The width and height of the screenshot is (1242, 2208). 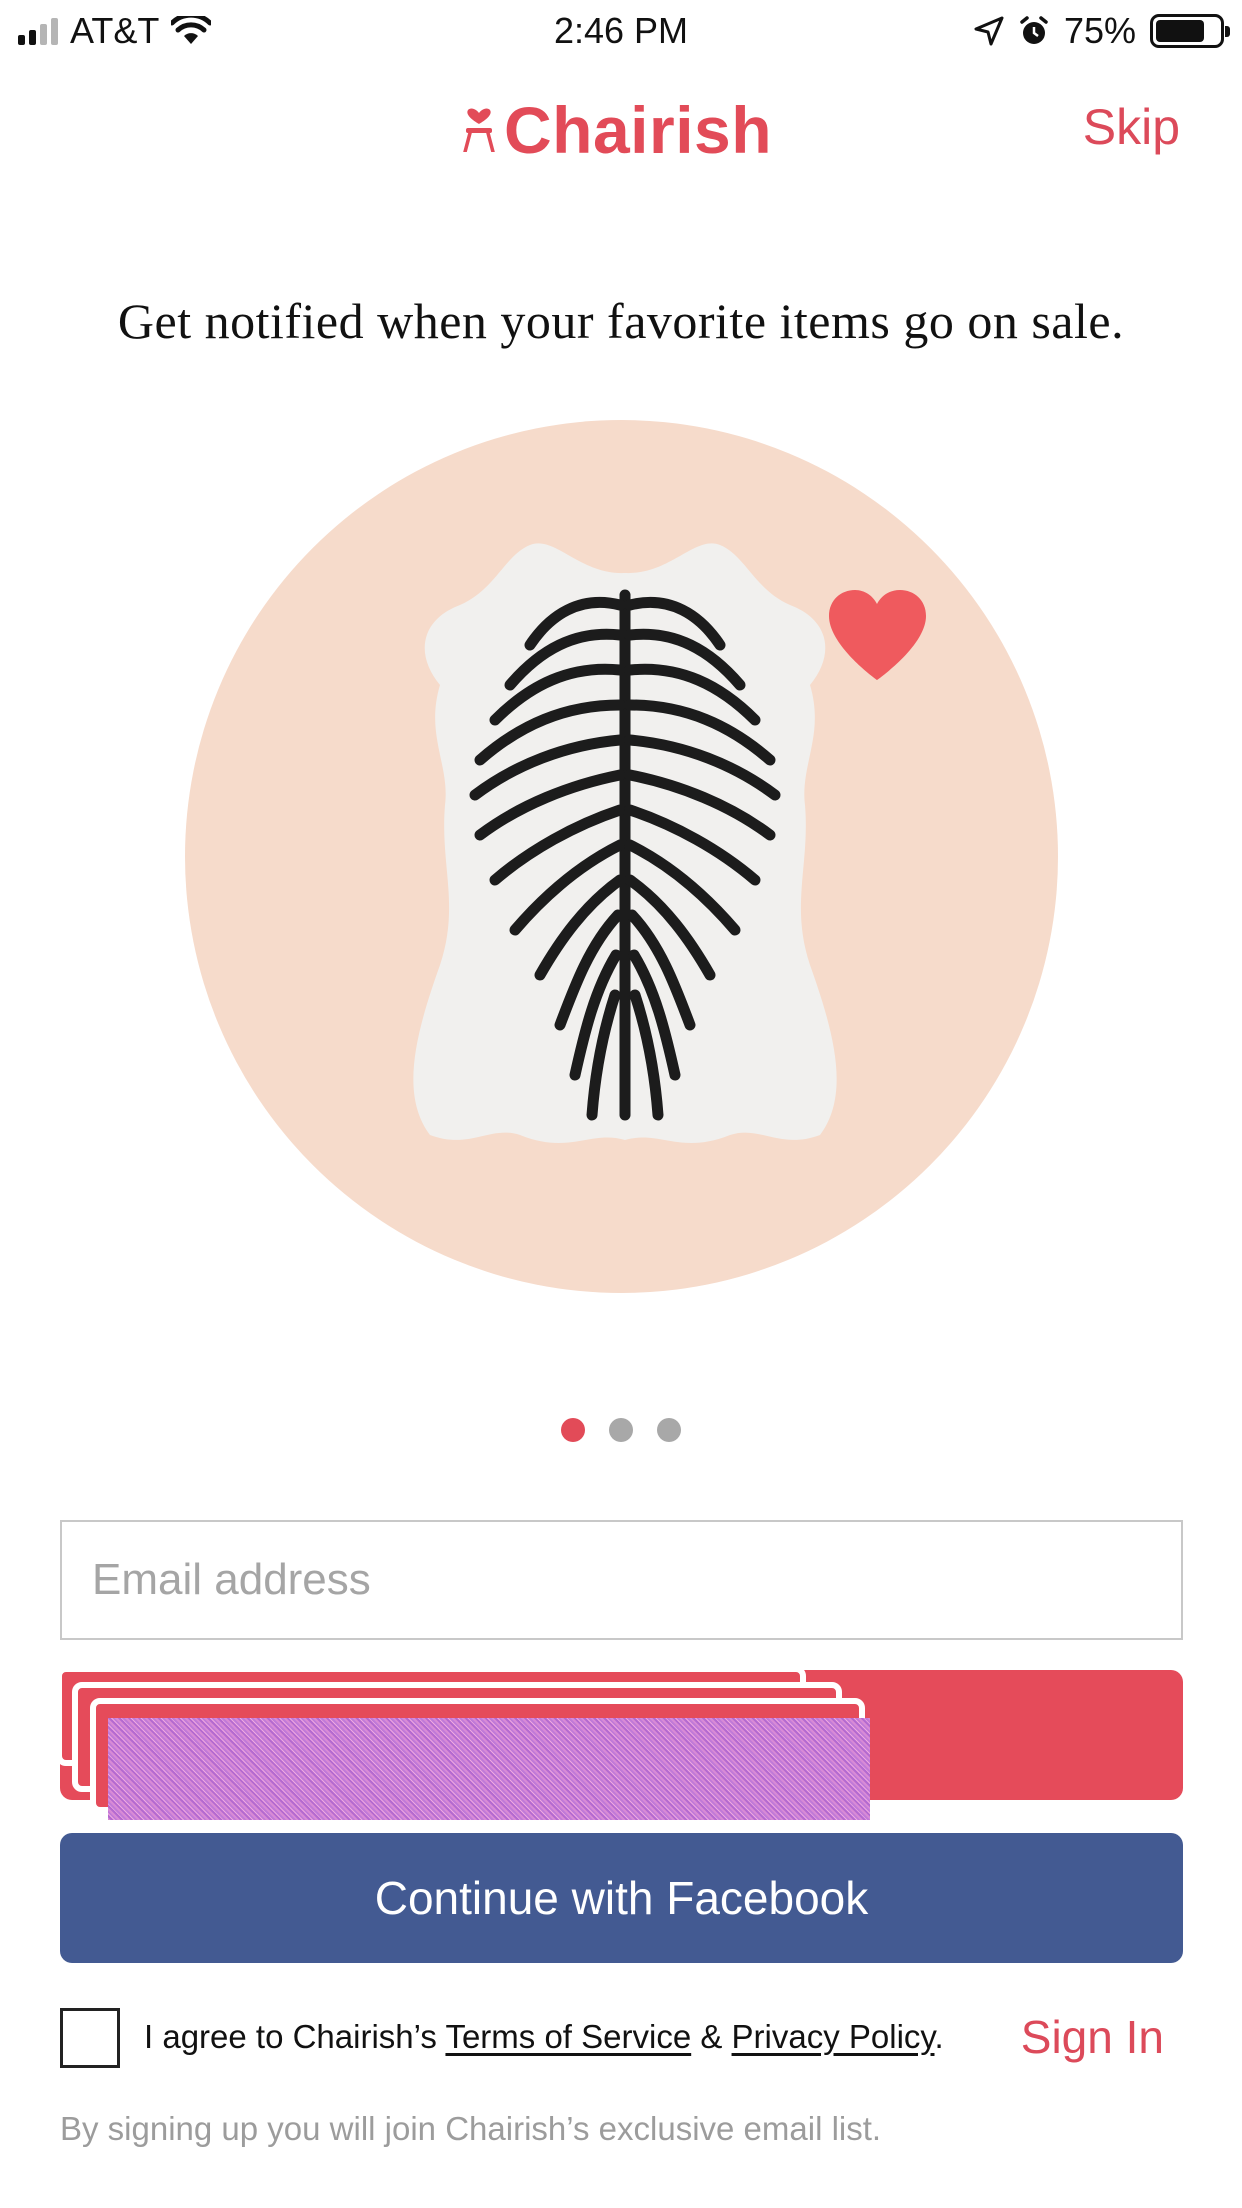 What do you see at coordinates (621, 30) in the screenshot?
I see `status-bar: AT&T 2:46 PM 75%` at bounding box center [621, 30].